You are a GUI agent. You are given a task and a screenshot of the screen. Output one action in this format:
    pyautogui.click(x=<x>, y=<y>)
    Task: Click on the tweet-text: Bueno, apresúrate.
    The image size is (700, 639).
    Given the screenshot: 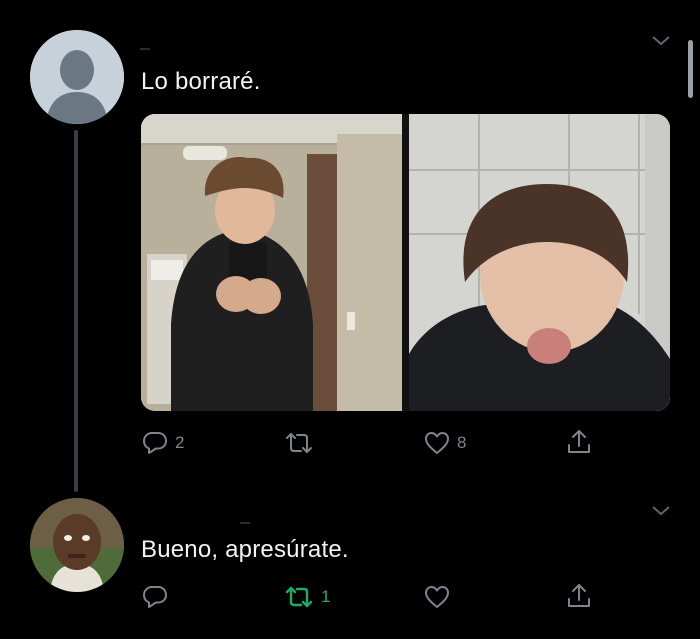 What is the action you would take?
    pyautogui.click(x=245, y=549)
    